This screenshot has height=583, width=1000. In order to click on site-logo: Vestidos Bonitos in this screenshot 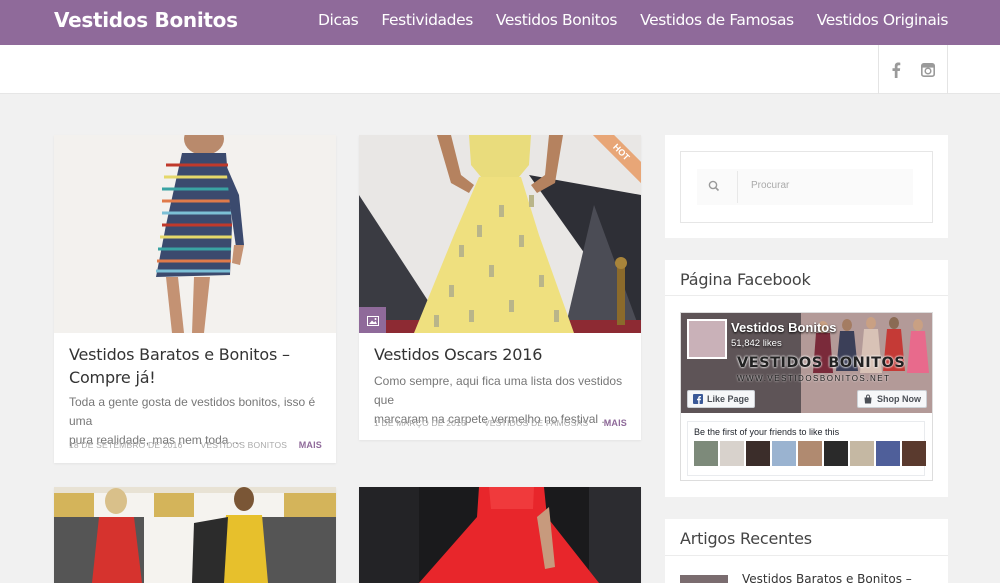, I will do `click(146, 20)`.